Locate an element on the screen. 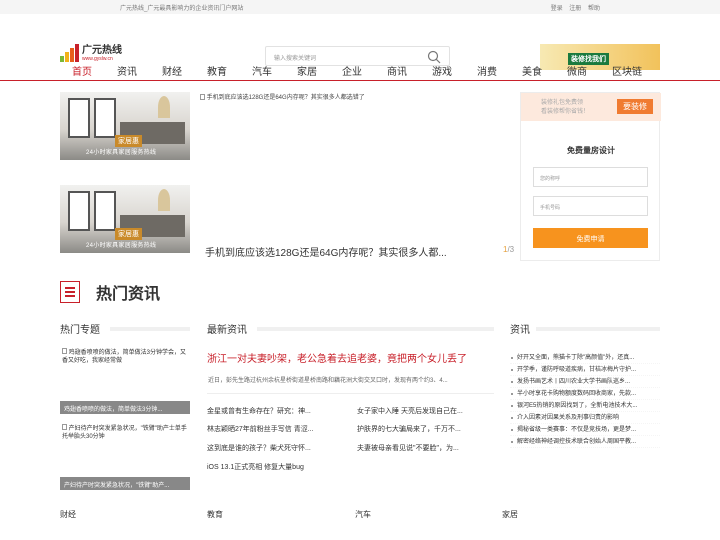 The width and height of the screenshot is (720, 540). category-heading: 财经 is located at coordinates (68, 514).